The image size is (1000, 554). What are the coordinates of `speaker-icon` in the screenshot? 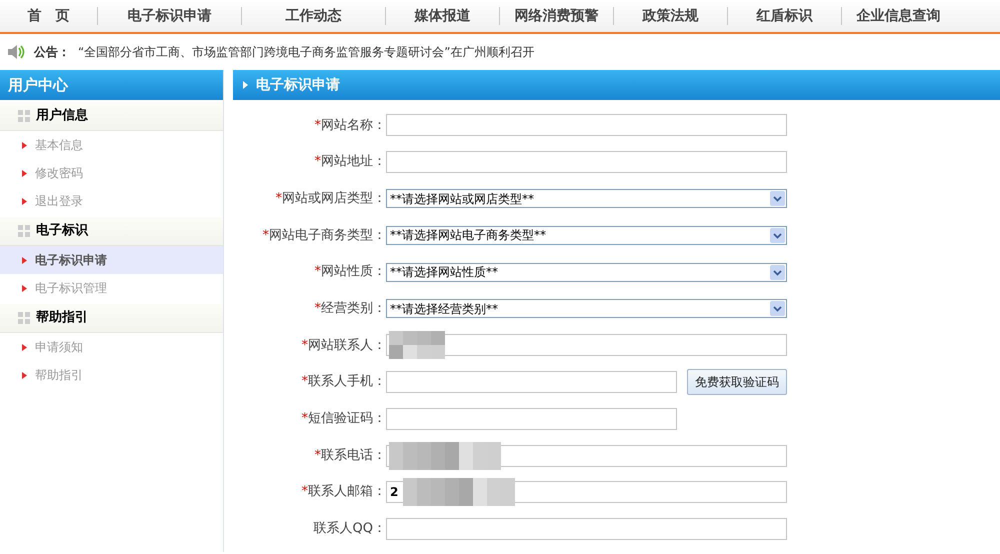 It's located at (16, 52).